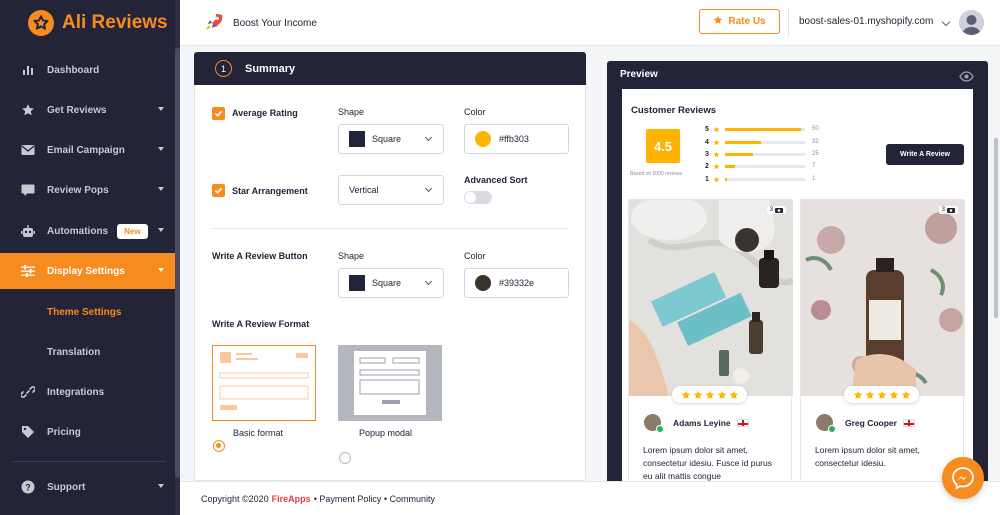  What do you see at coordinates (478, 197) in the screenshot?
I see `advanced-sort-toggle` at bounding box center [478, 197].